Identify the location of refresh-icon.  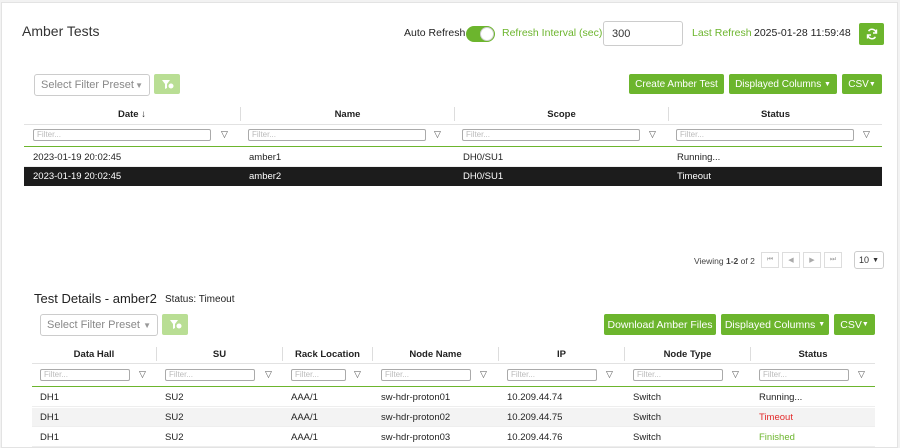
(871, 34).